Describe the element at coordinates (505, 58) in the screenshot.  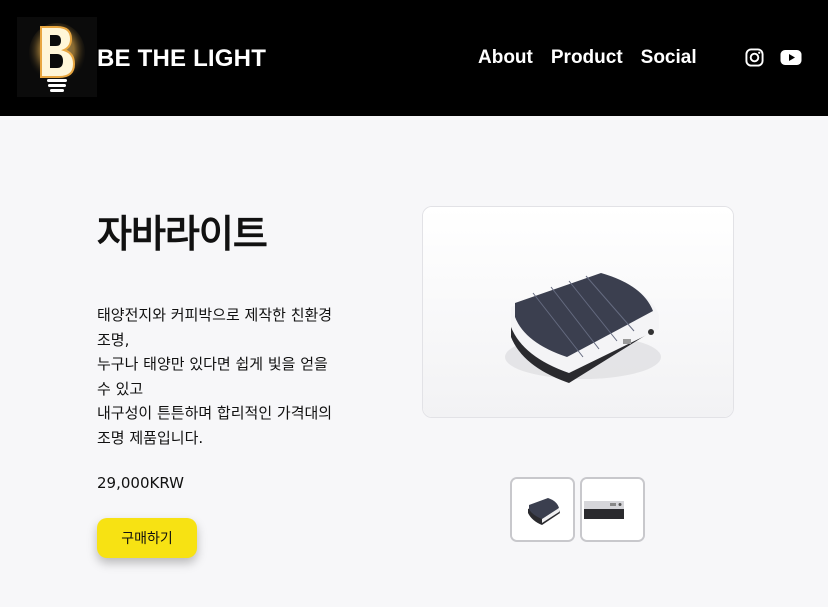
I see `nav-about: About` at that location.